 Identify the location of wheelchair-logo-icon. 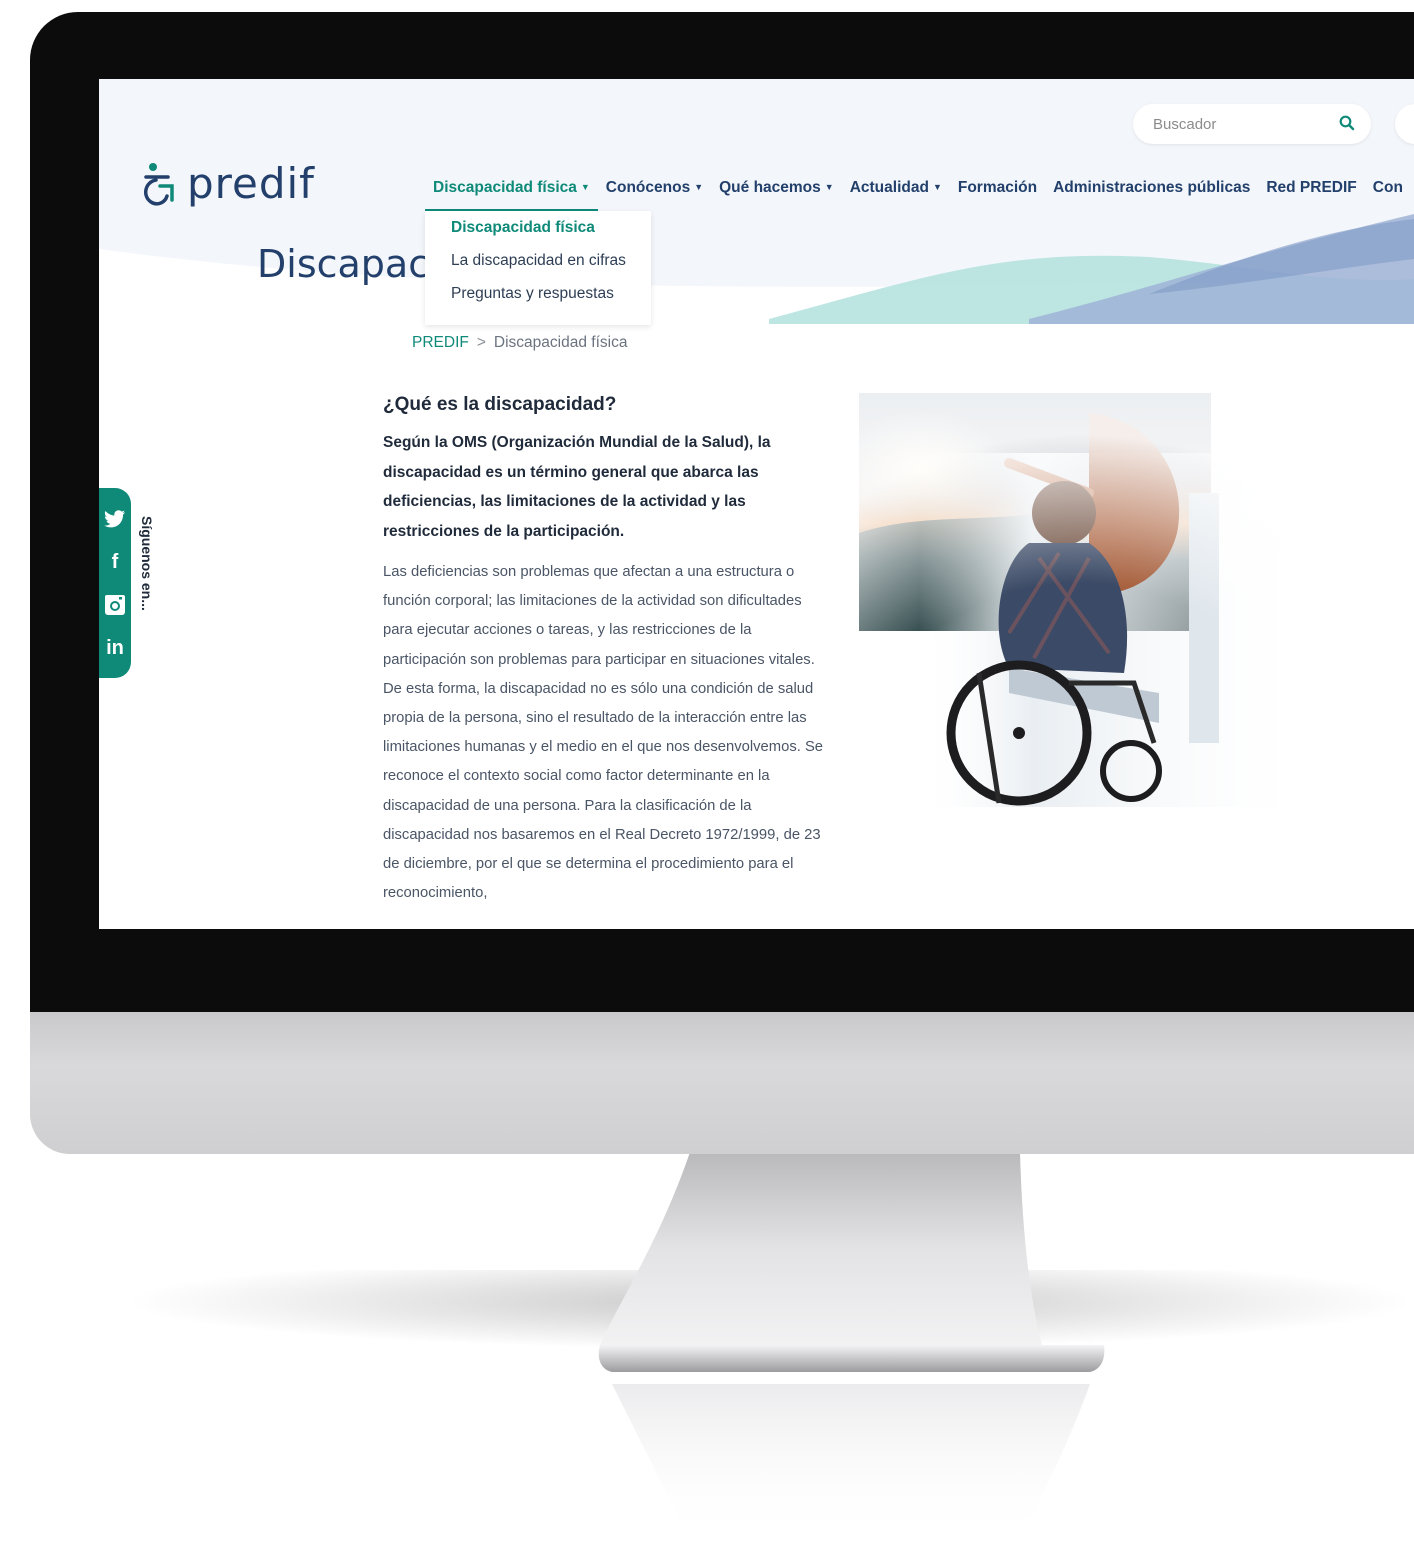
(158, 183).